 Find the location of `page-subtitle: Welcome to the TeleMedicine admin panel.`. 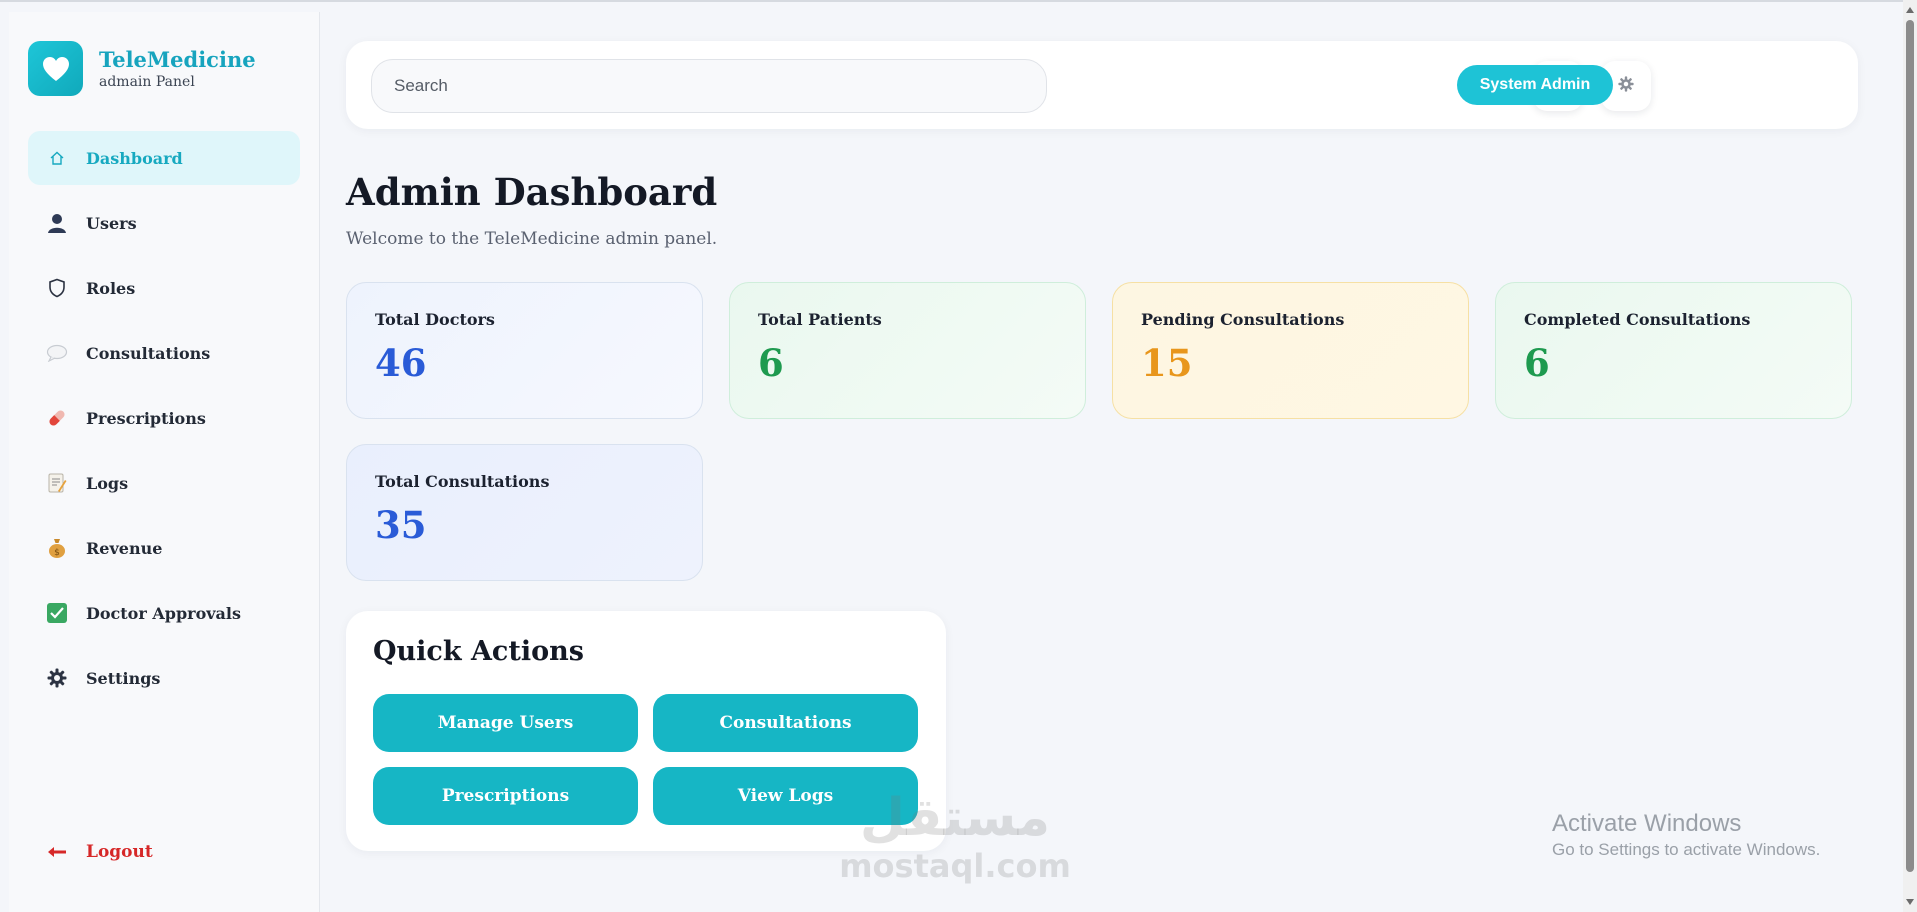

page-subtitle: Welcome to the TeleMedicine admin panel. is located at coordinates (532, 239).